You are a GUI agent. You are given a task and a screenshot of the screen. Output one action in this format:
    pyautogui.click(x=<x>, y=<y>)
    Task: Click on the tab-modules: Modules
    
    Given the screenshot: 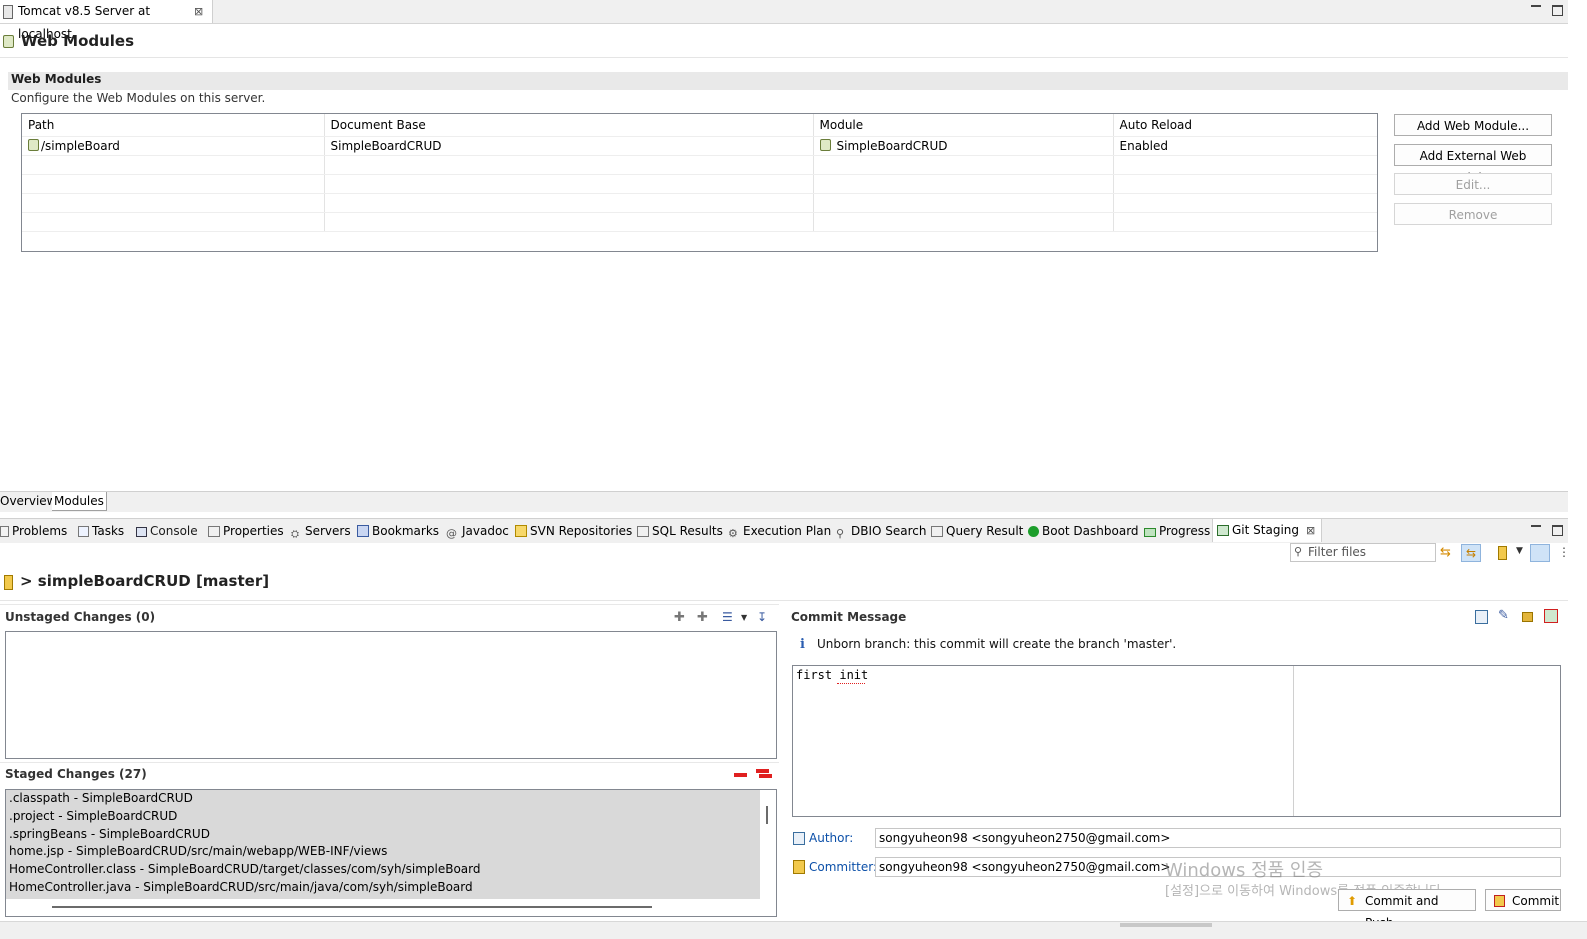 What is the action you would take?
    pyautogui.click(x=79, y=501)
    